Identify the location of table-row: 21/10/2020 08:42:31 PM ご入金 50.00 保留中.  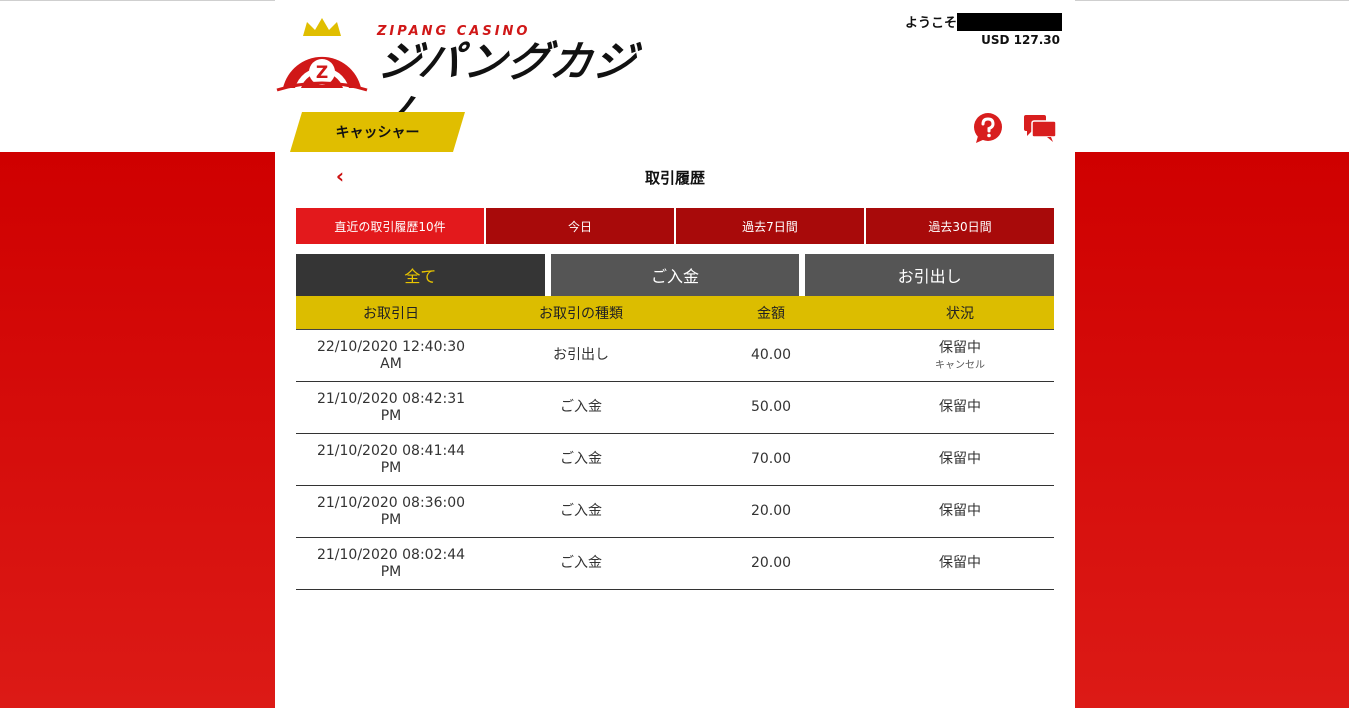
(675, 408).